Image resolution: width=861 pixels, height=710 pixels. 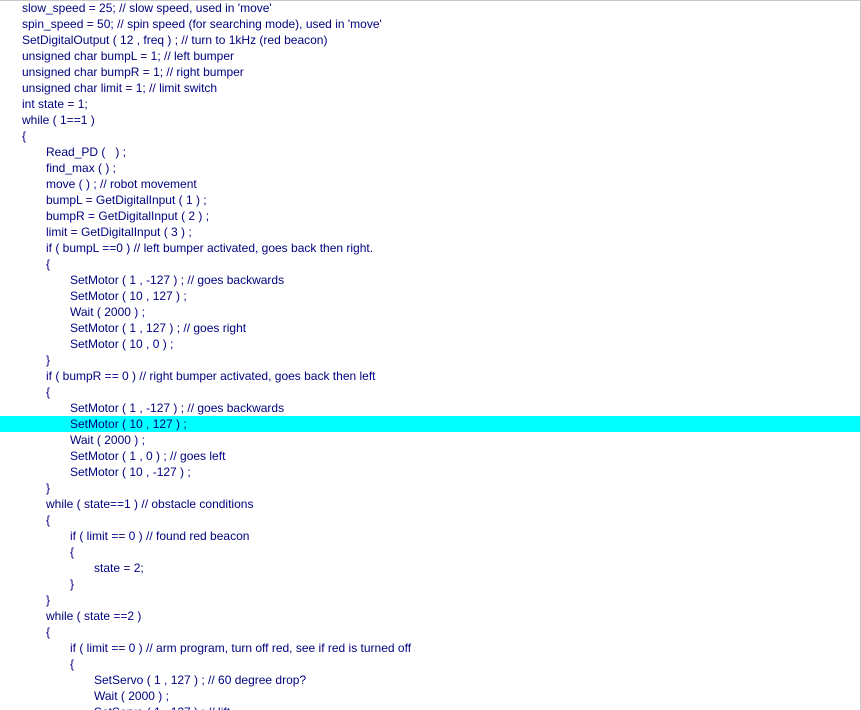 I want to click on code-line: SetServo ( 1 , 127 ) ; // lift, so click(x=430, y=707).